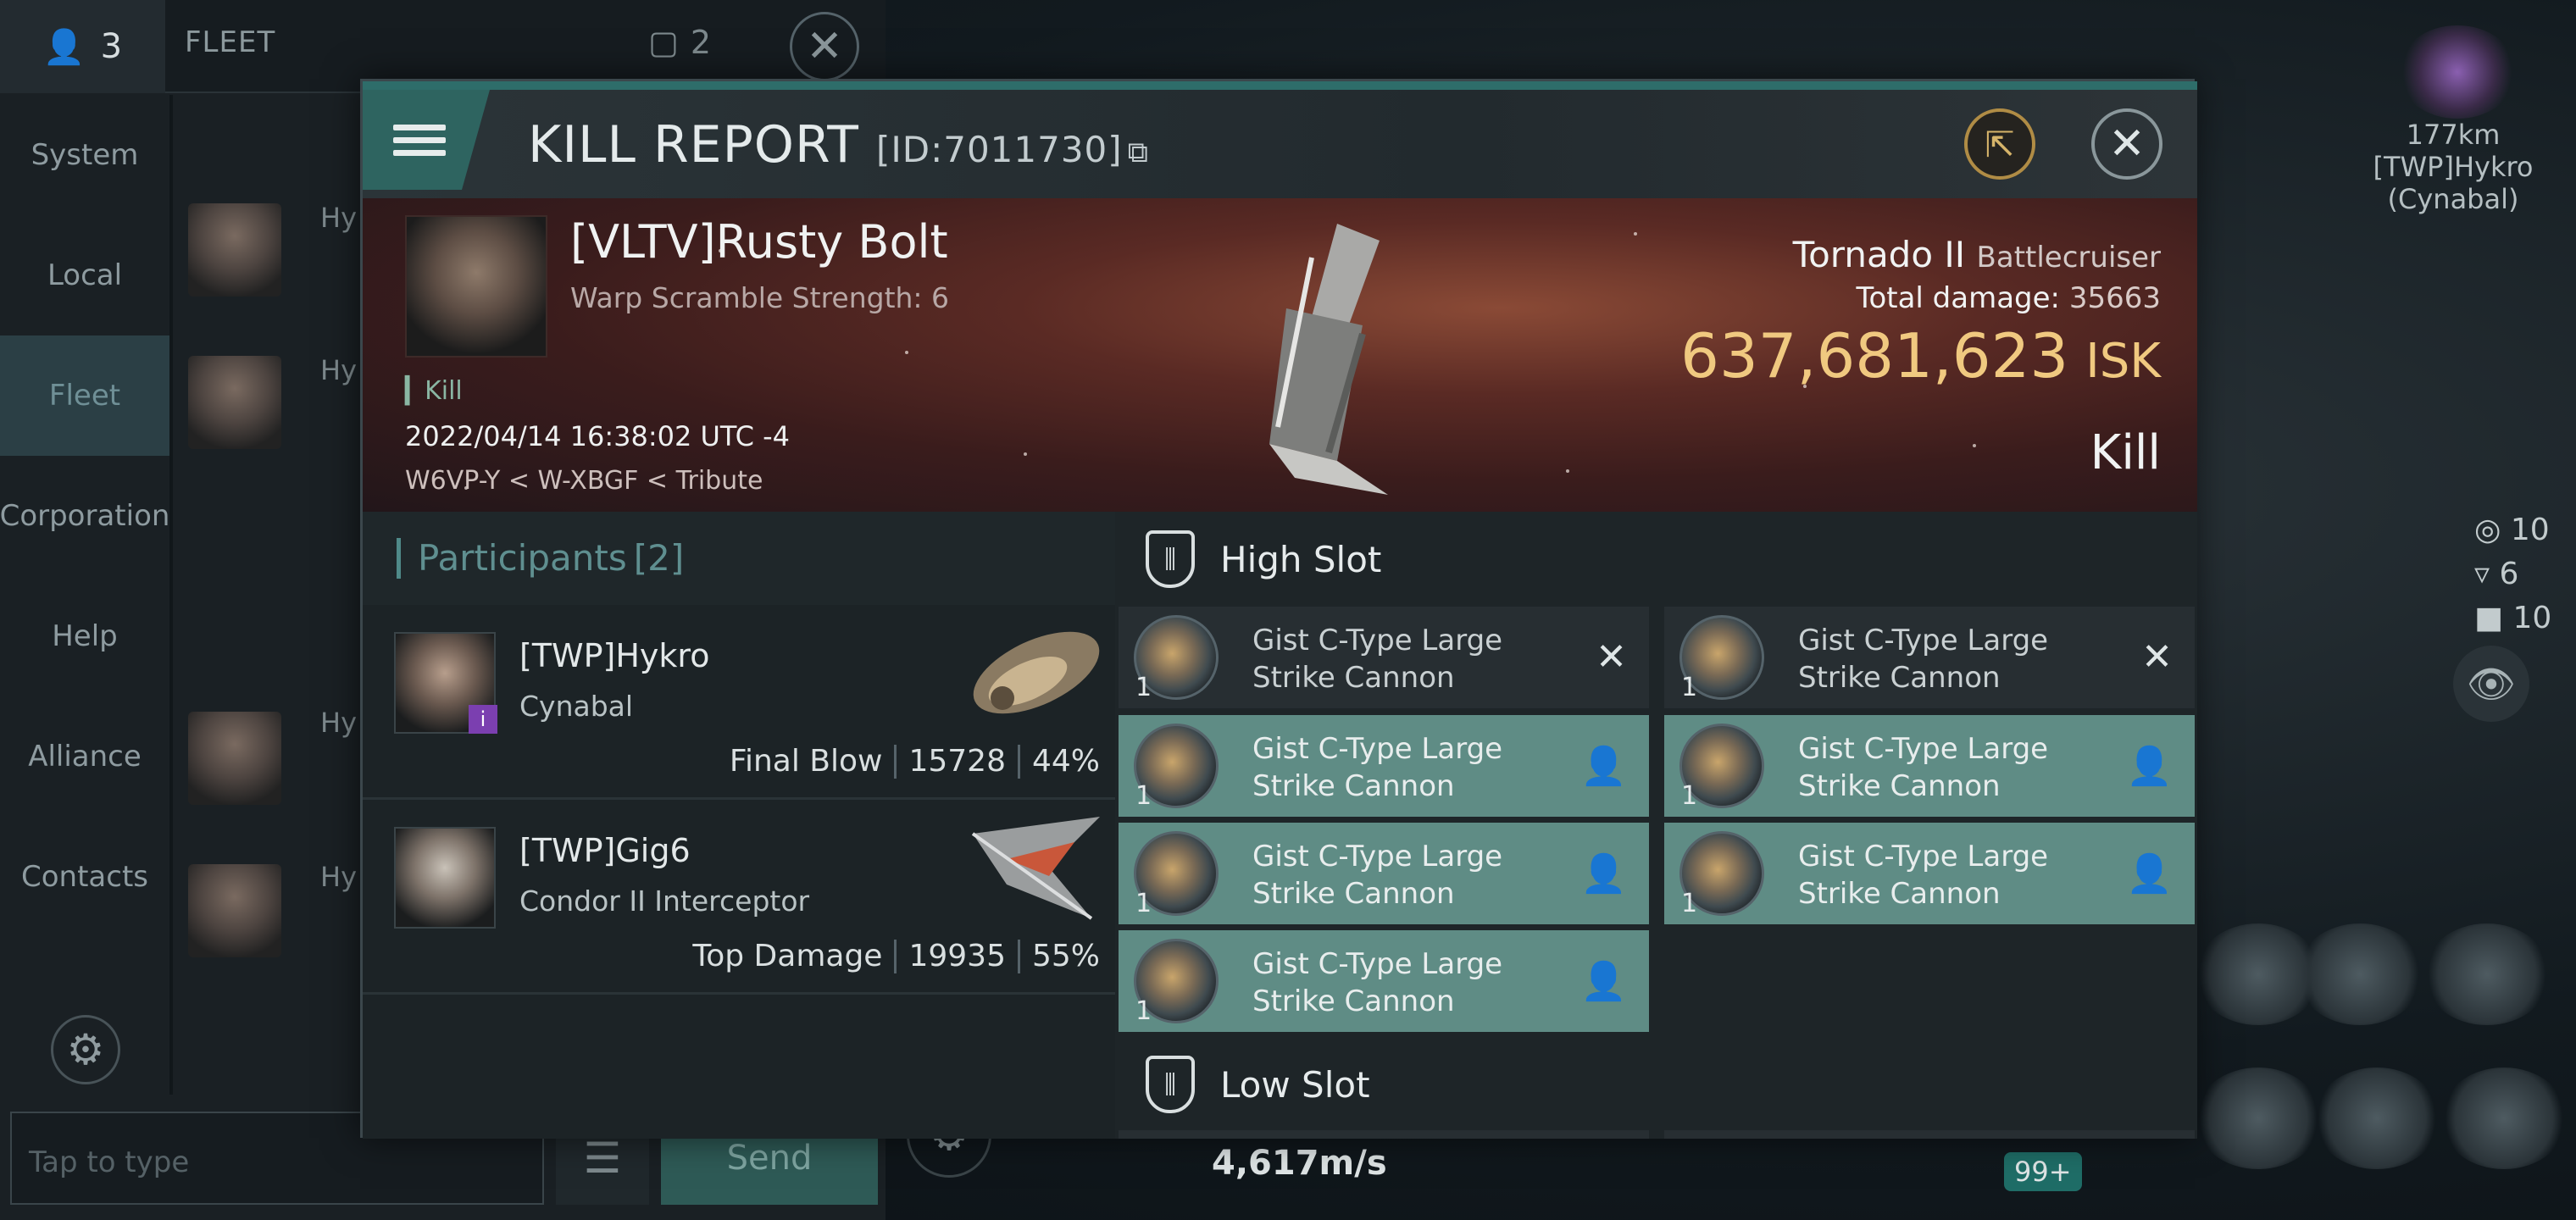 The width and height of the screenshot is (2576, 1220). I want to click on nav-alliance: Alliance, so click(84, 756).